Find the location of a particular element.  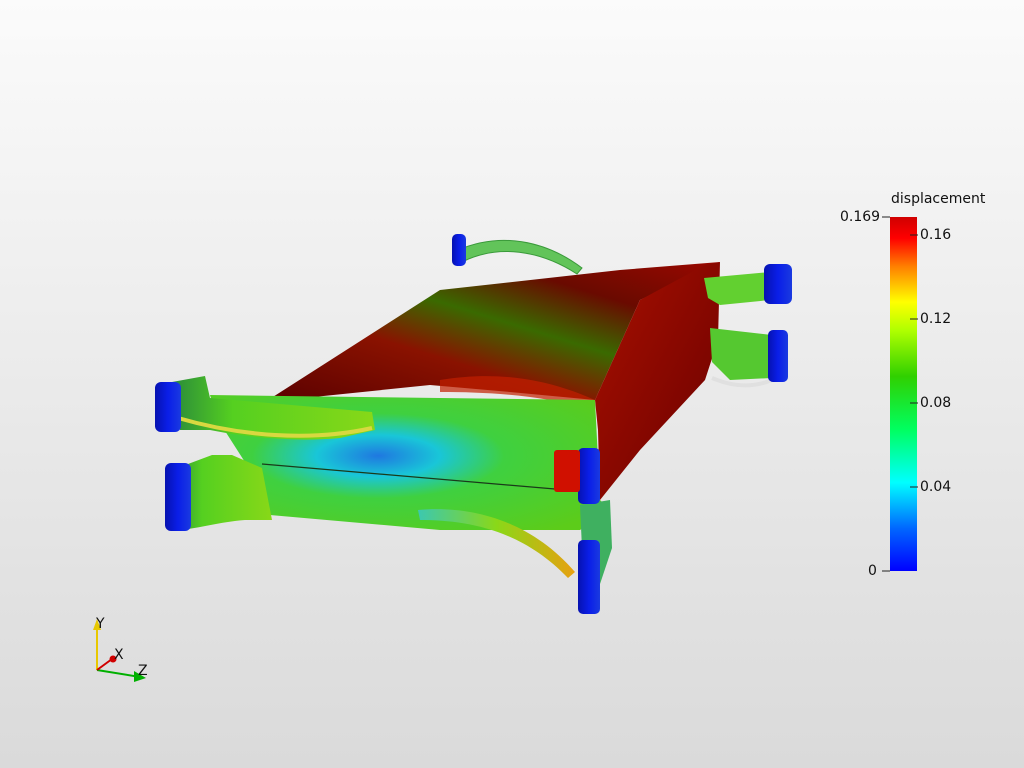

z-axis-line is located at coordinates (118, 673).